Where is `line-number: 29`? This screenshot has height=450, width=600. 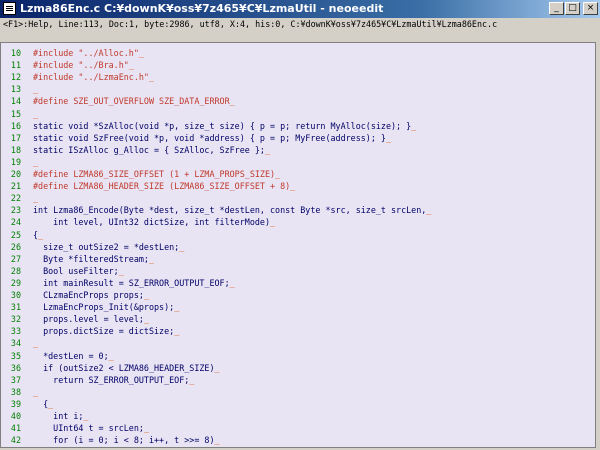 line-number: 29 is located at coordinates (15, 282).